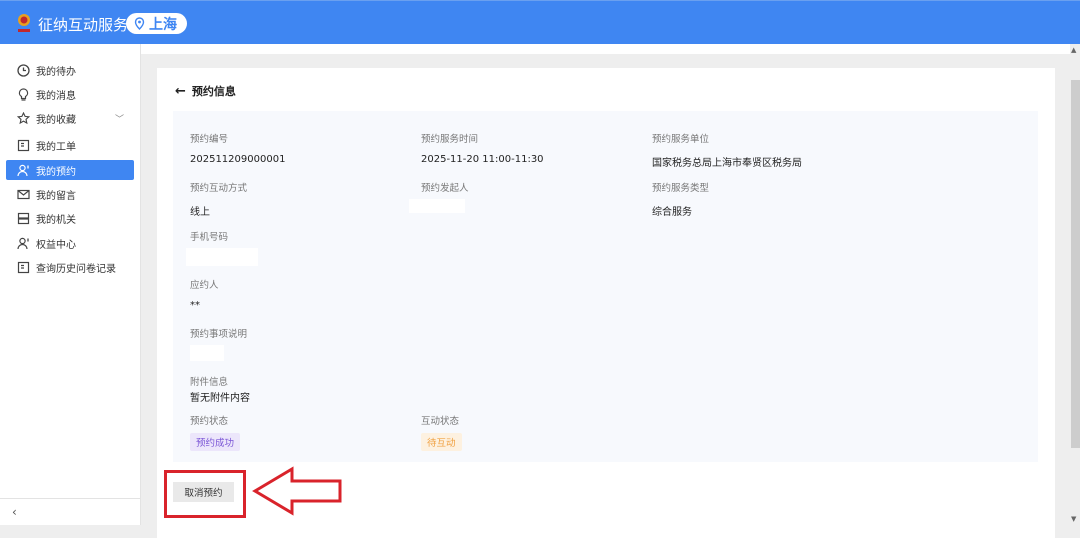 This screenshot has height=538, width=1080. Describe the element at coordinates (23, 70) in the screenshot. I see `clock-icon` at that location.